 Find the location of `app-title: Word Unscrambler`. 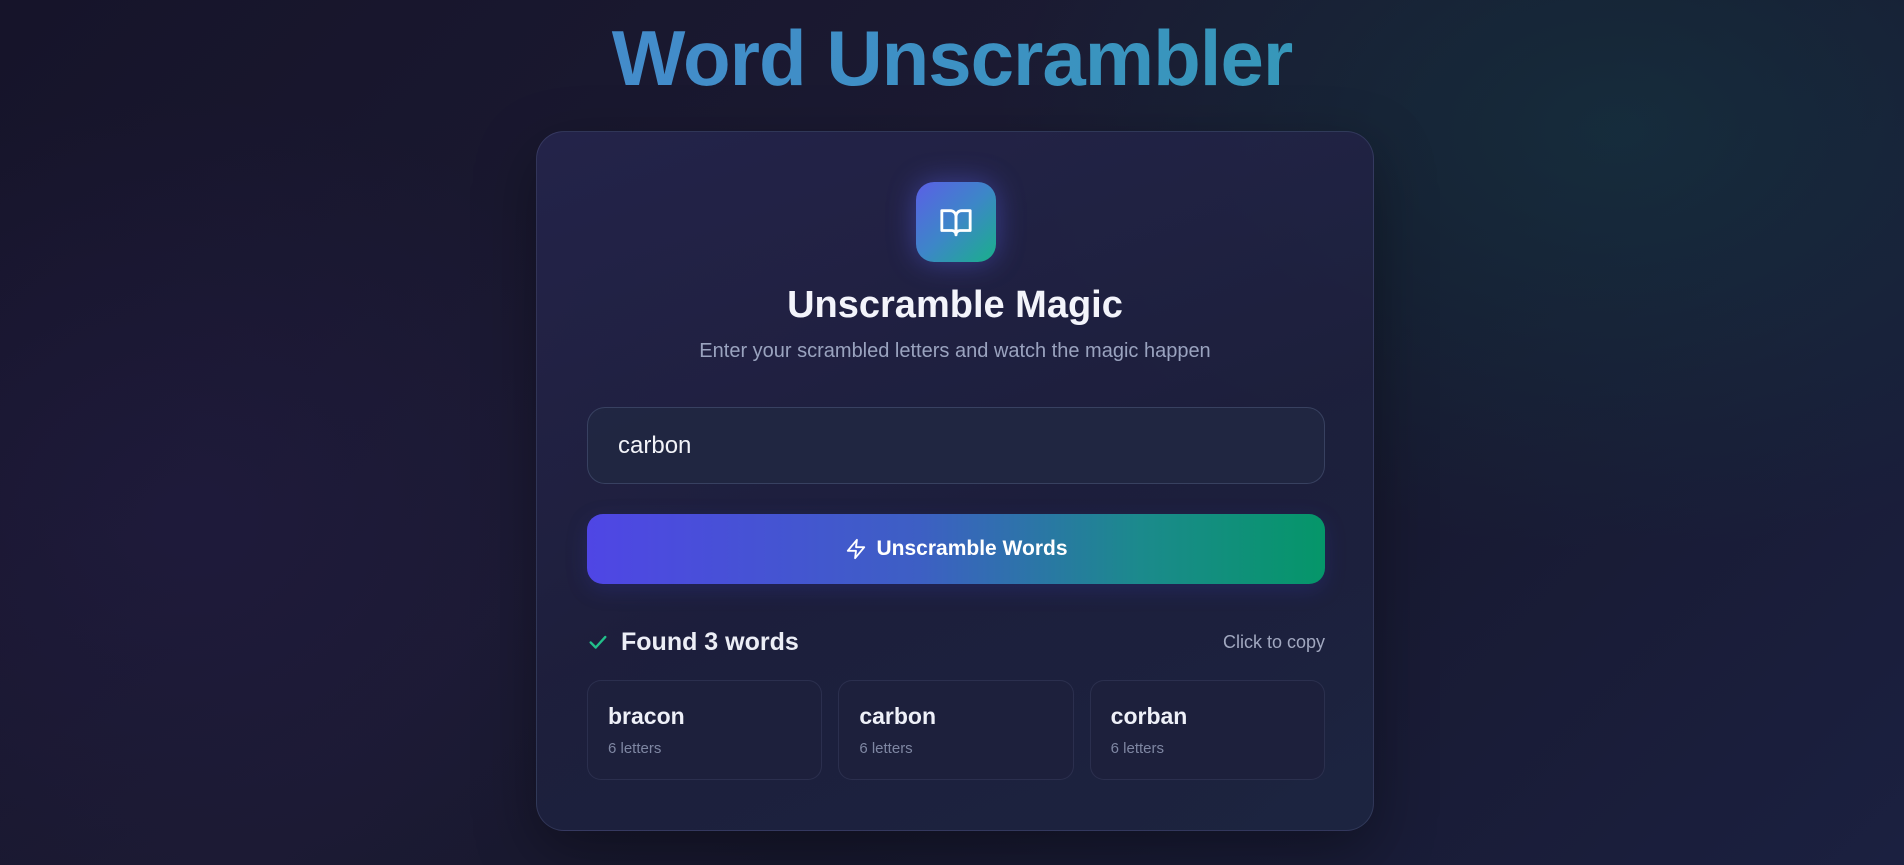

app-title: Word Unscrambler is located at coordinates (952, 59).